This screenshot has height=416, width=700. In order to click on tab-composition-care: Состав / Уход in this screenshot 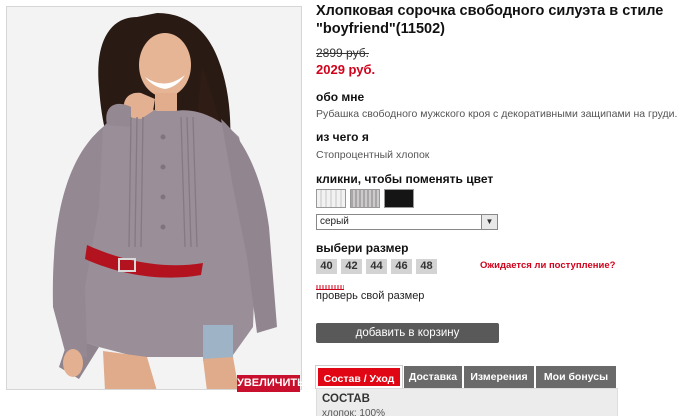, I will do `click(359, 377)`.